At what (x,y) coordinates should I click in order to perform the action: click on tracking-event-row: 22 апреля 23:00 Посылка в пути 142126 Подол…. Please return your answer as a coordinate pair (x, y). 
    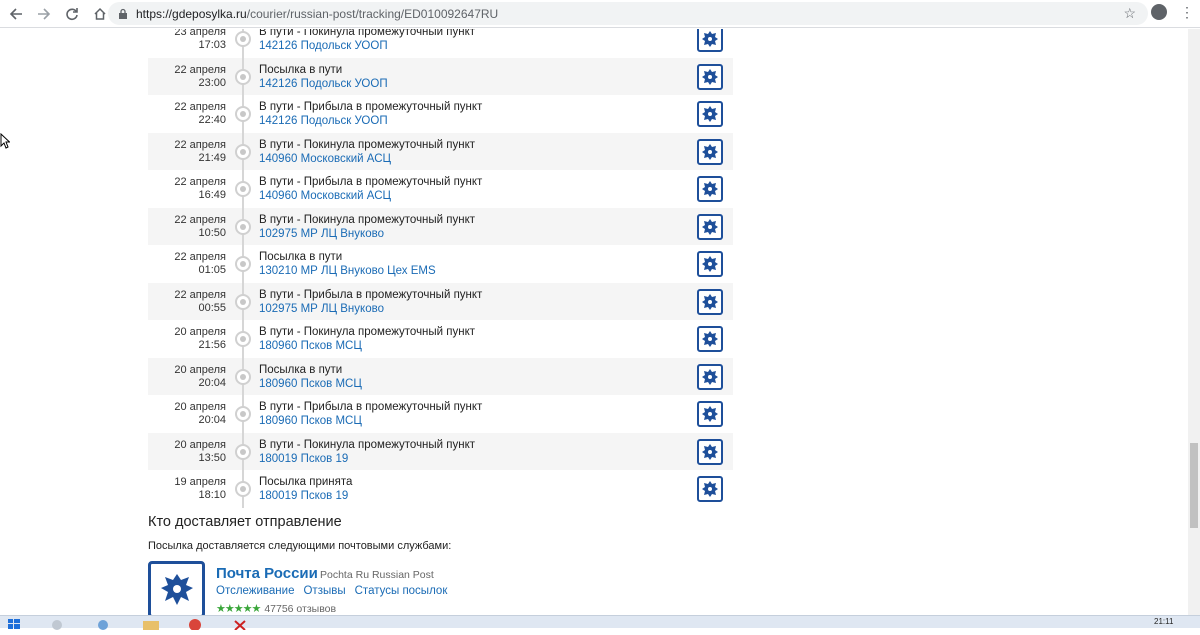
    Looking at the image, I should click on (440, 76).